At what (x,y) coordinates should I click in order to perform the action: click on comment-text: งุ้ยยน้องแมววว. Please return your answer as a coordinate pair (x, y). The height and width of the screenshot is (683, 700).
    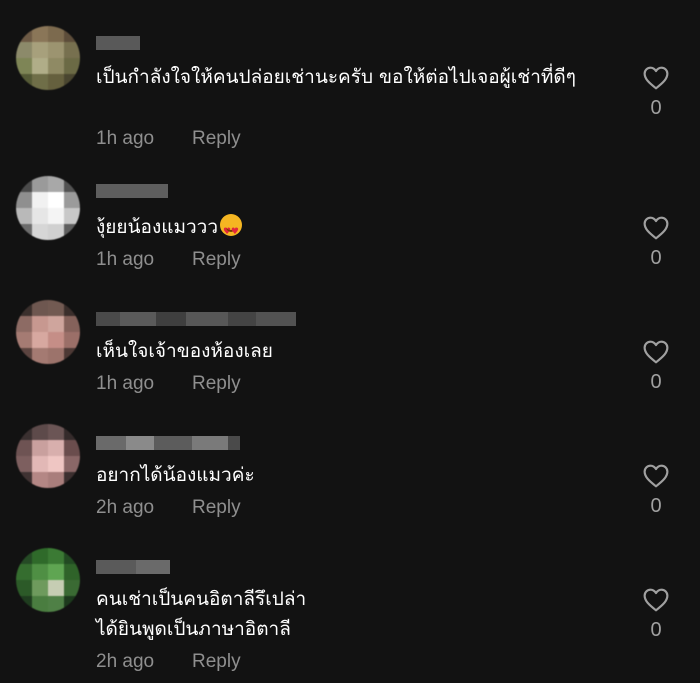
    Looking at the image, I should click on (358, 229).